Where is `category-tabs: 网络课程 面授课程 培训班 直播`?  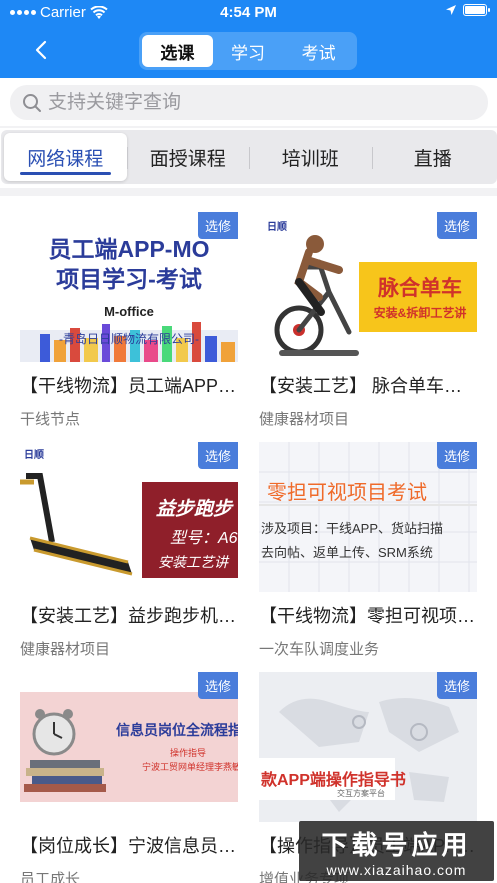 category-tabs: 网络课程 面授课程 培训班 直播 is located at coordinates (248, 158).